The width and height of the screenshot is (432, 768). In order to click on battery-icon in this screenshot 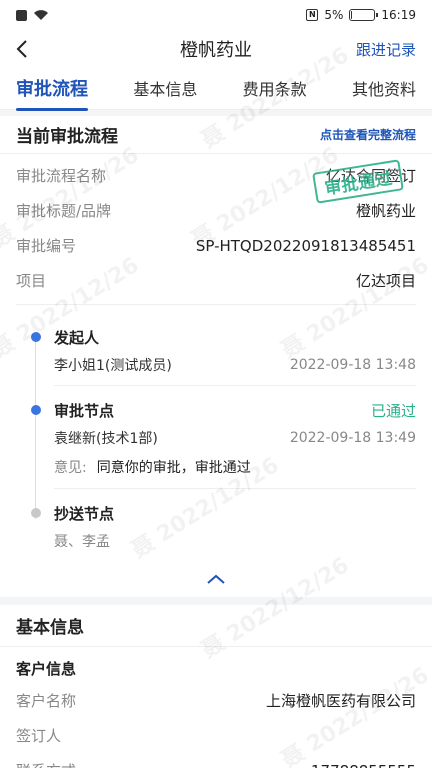, I will do `click(364, 15)`.